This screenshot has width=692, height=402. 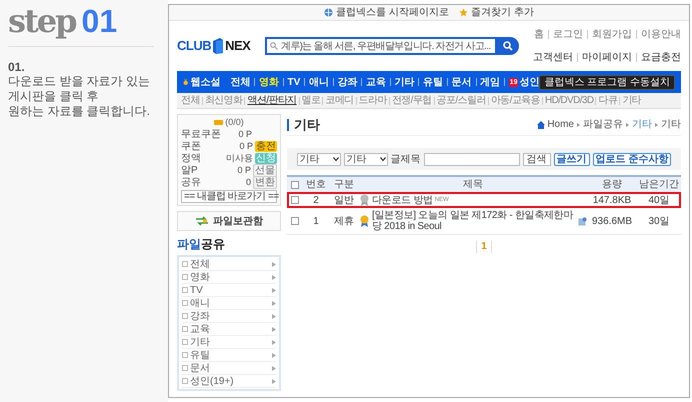 I want to click on web-novel-link: 웹소설, so click(x=205, y=82).